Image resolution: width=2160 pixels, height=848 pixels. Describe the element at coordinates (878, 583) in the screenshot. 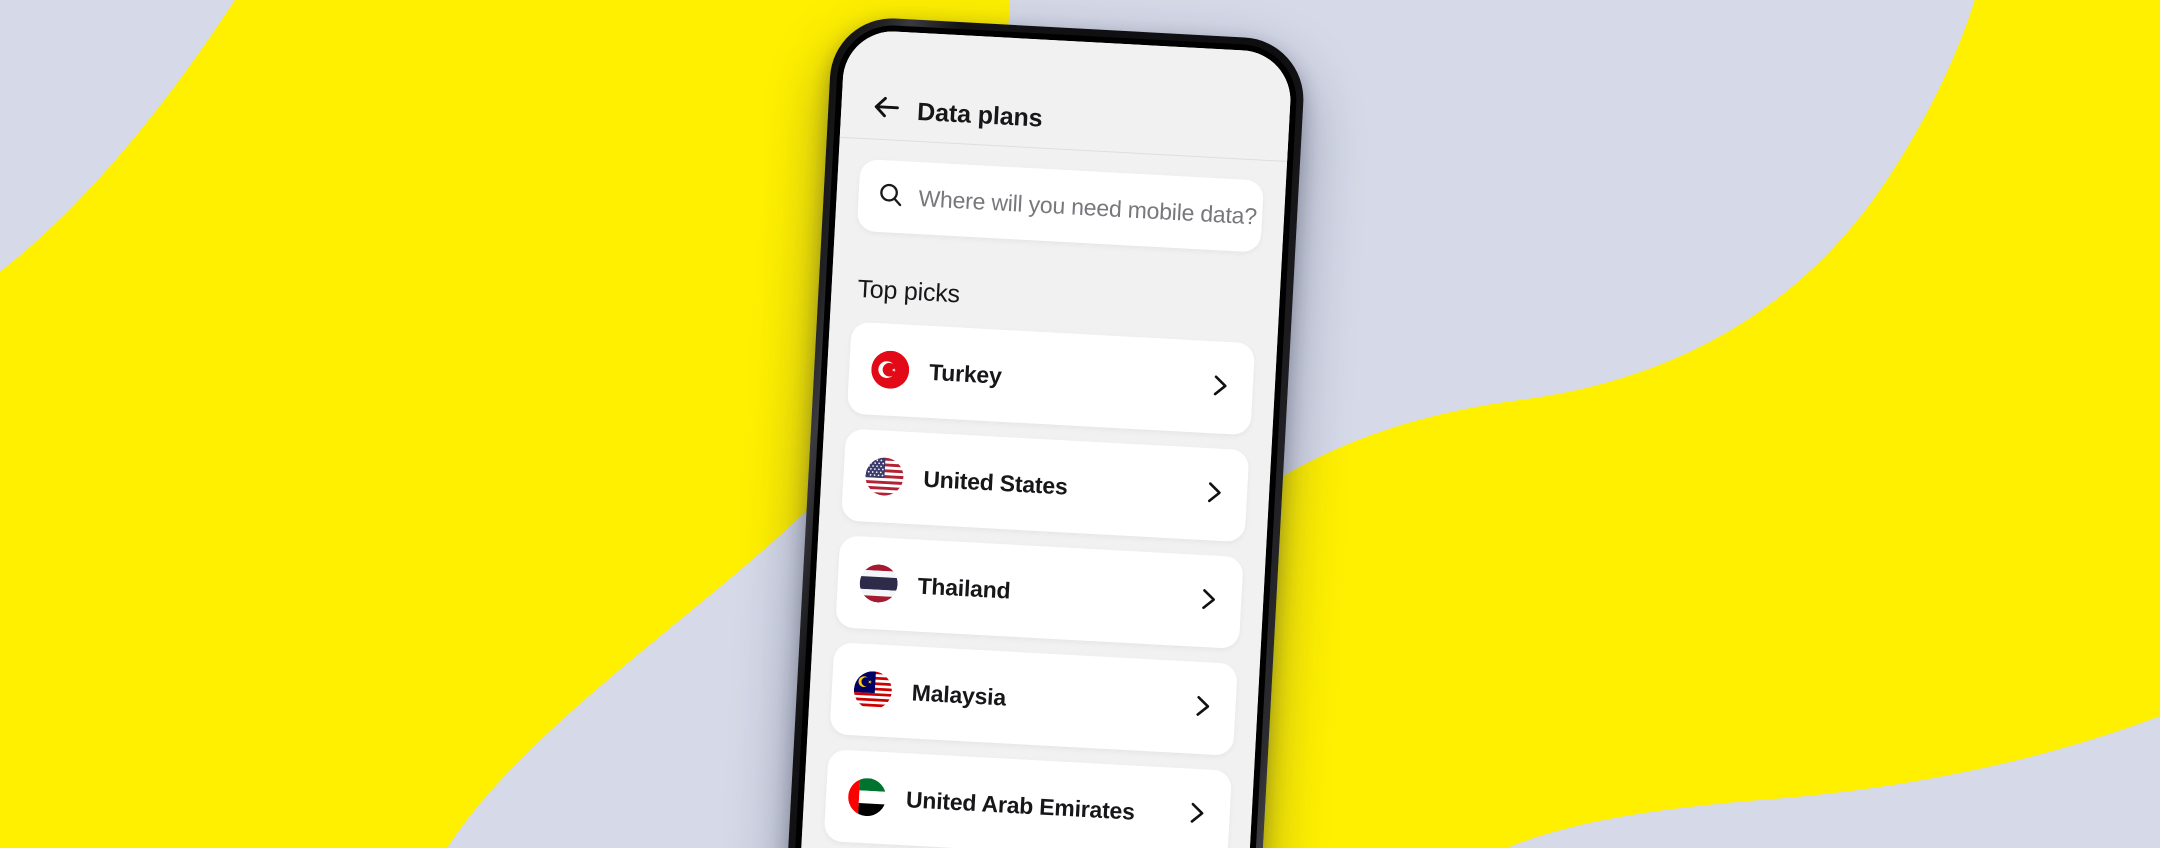

I see `flag-th-icon` at that location.